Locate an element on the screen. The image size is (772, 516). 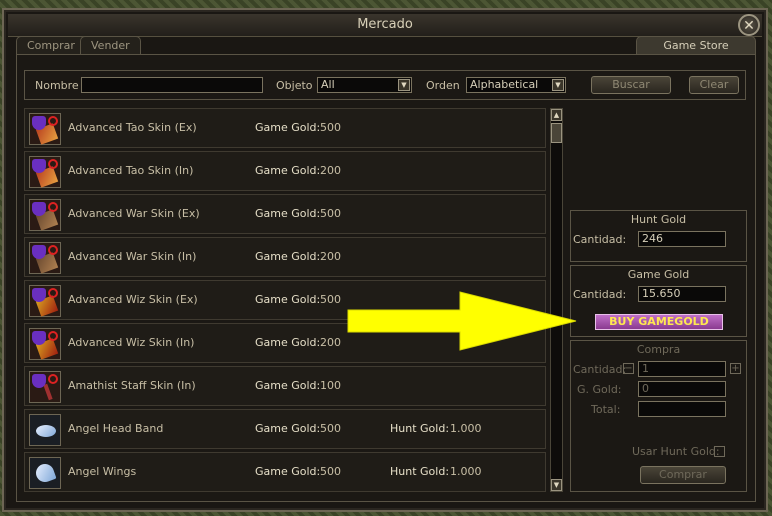
tab-game-store: Game Store is located at coordinates (696, 45).